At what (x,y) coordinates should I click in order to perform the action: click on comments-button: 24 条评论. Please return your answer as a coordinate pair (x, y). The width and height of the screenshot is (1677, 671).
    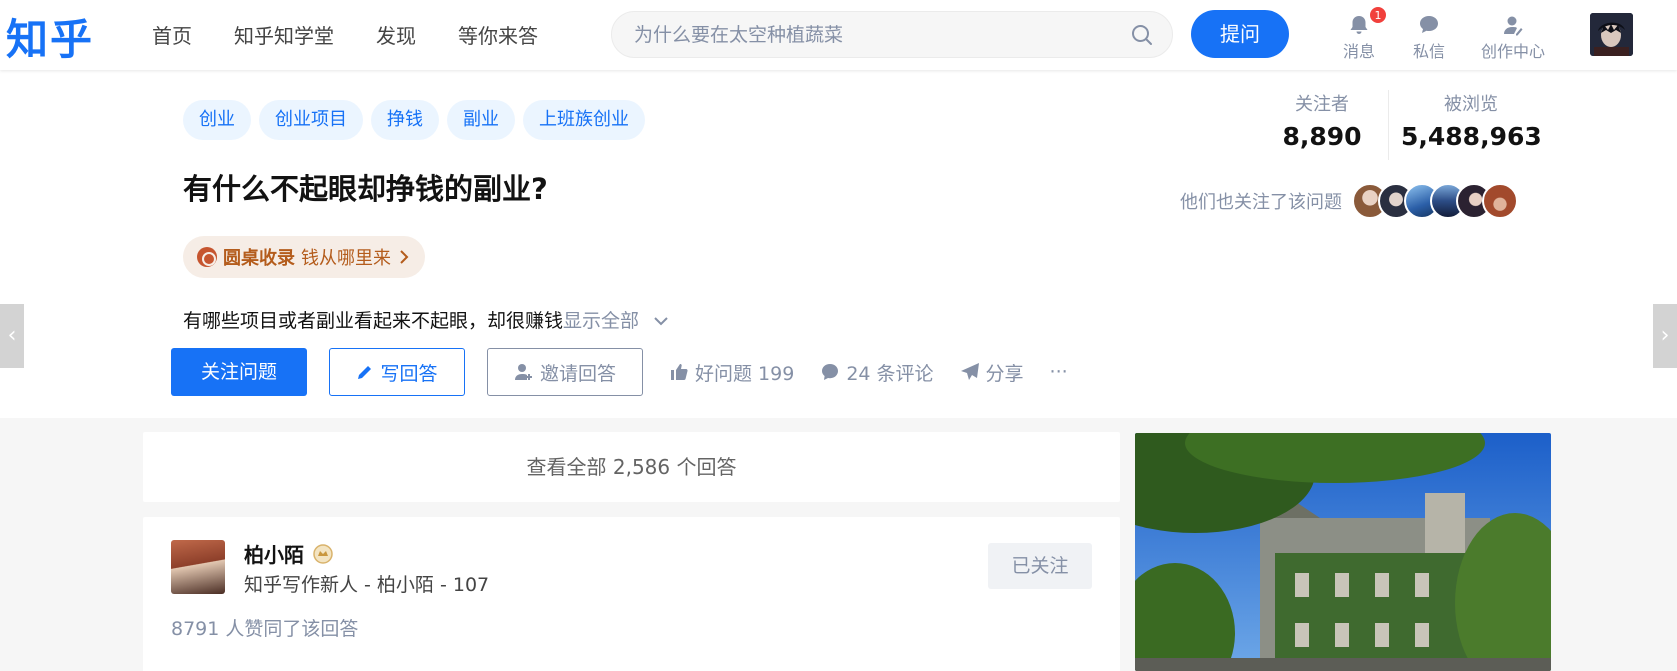
    Looking at the image, I should click on (877, 372).